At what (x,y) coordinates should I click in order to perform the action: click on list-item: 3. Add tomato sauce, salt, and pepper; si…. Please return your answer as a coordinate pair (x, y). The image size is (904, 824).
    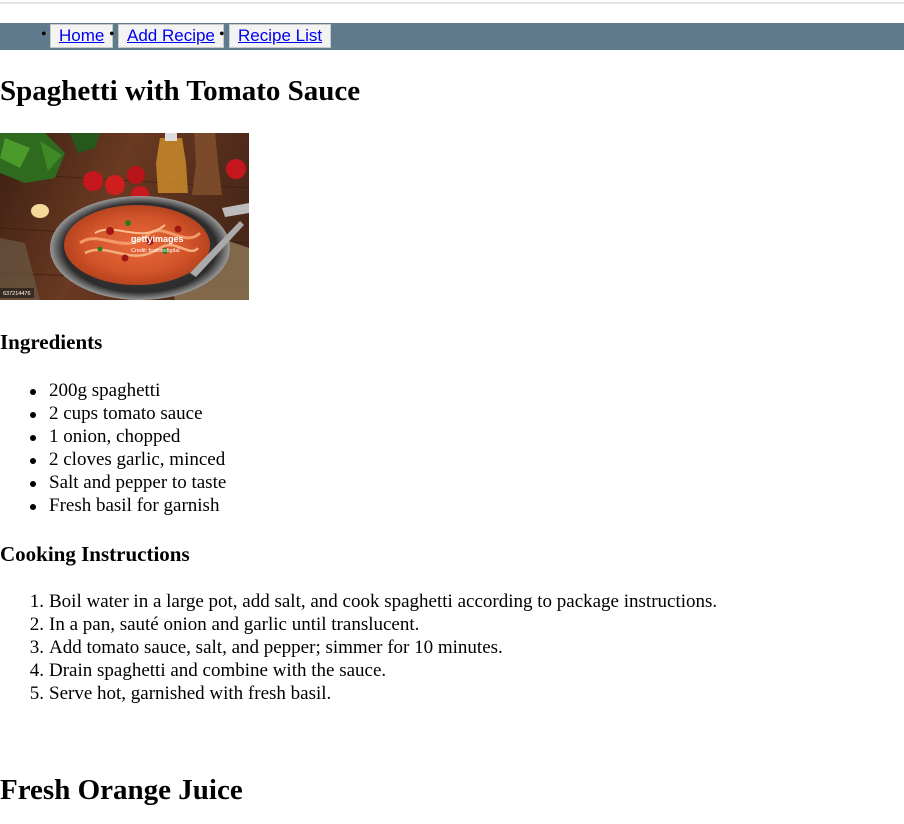
    Looking at the image, I should click on (358, 647).